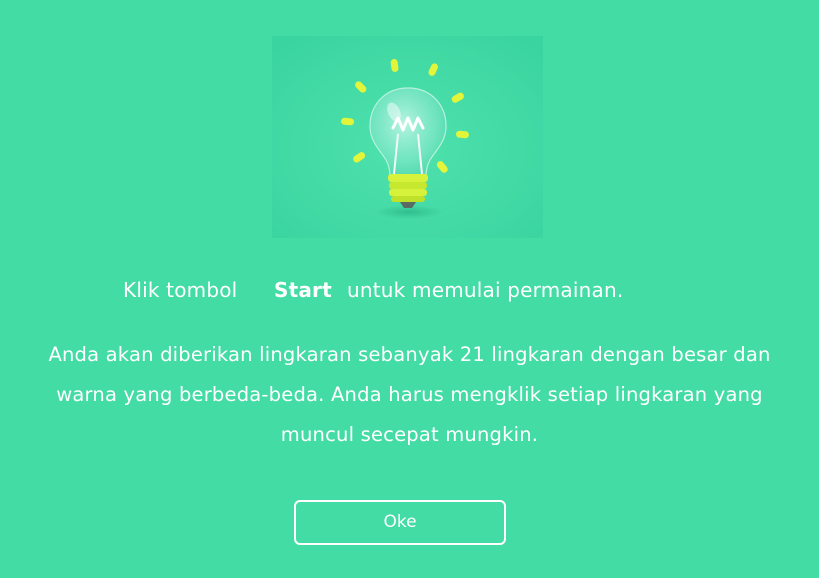  I want to click on lightbulb-icon, so click(407, 137).